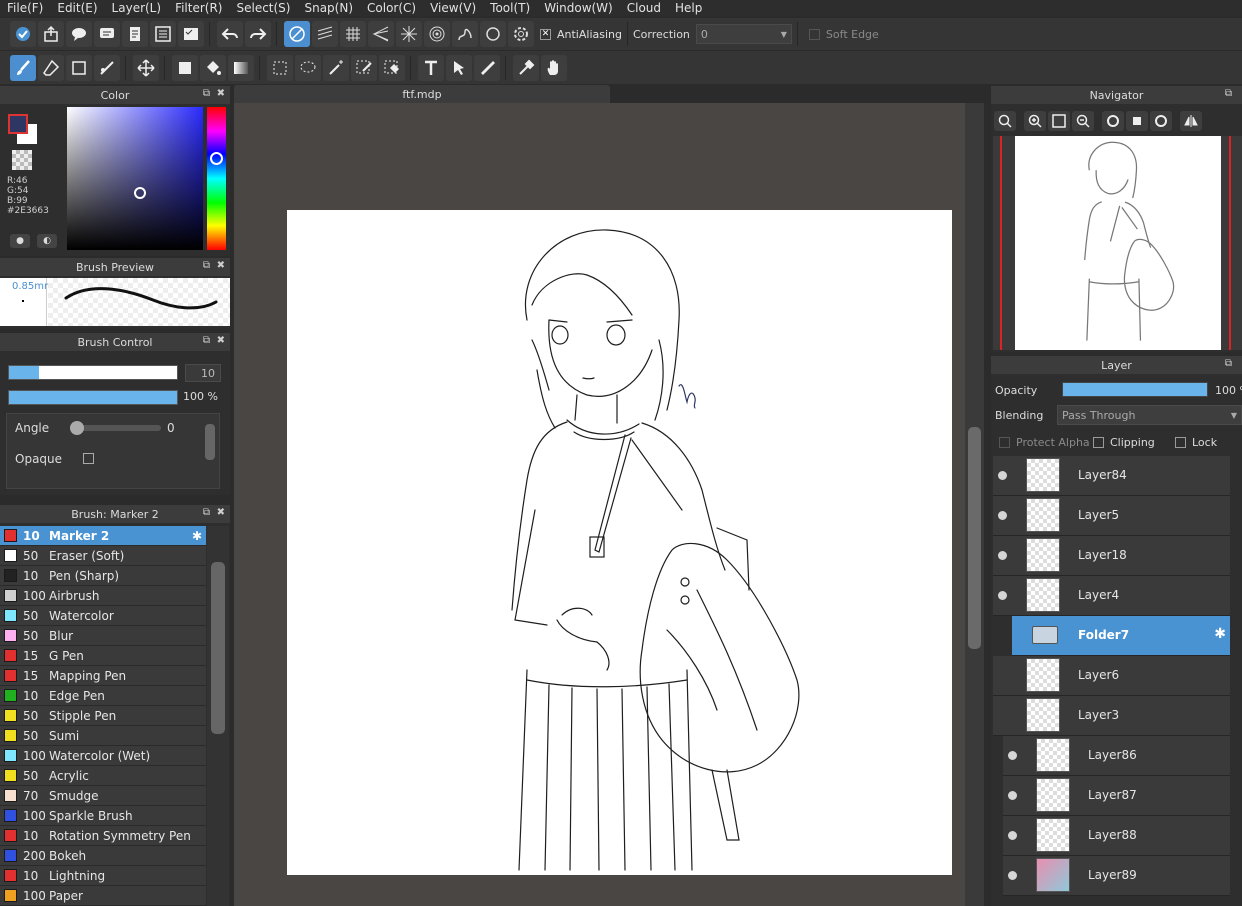 The height and width of the screenshot is (906, 1242). Describe the element at coordinates (203, 373) in the screenshot. I see `brush-size-field: 10` at that location.